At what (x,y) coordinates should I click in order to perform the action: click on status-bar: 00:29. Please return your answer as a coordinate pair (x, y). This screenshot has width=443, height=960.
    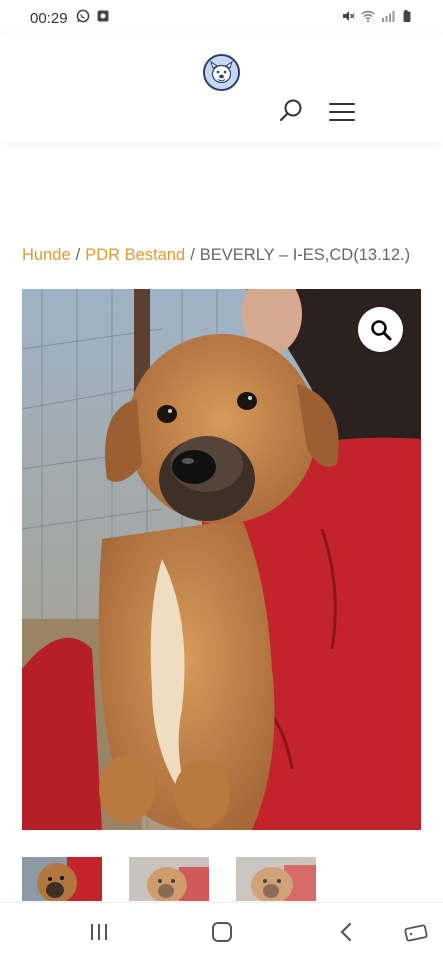
    Looking at the image, I should click on (221, 18).